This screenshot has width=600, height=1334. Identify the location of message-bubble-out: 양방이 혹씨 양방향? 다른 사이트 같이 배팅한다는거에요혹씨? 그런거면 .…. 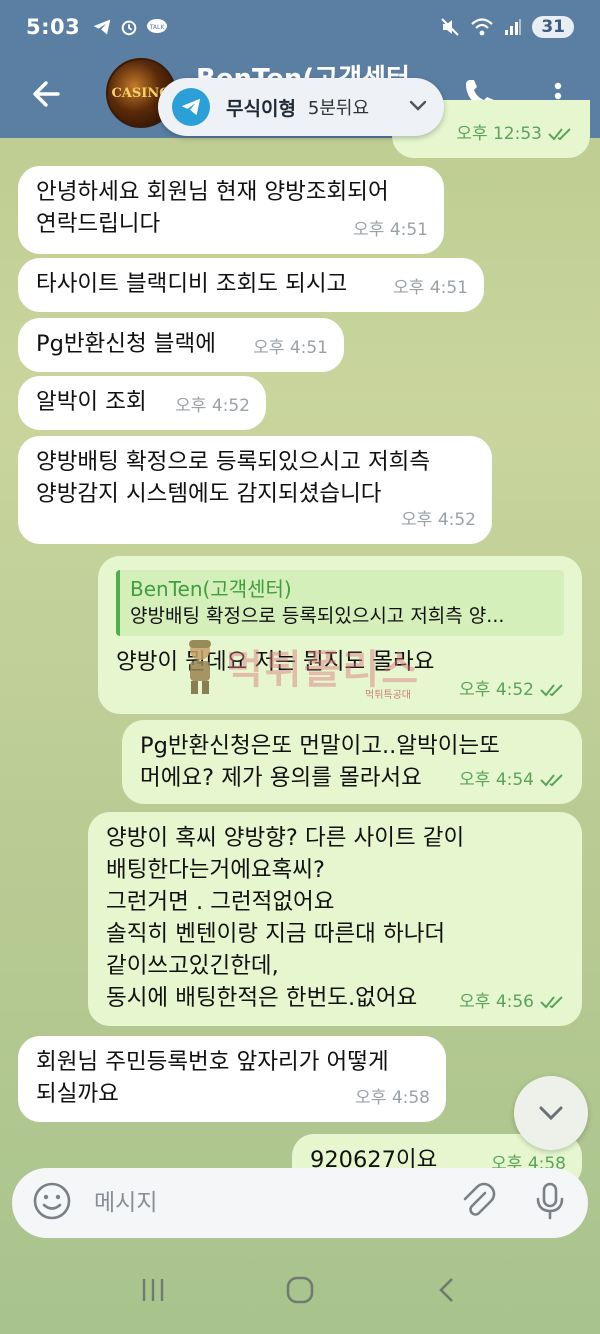
(335, 919).